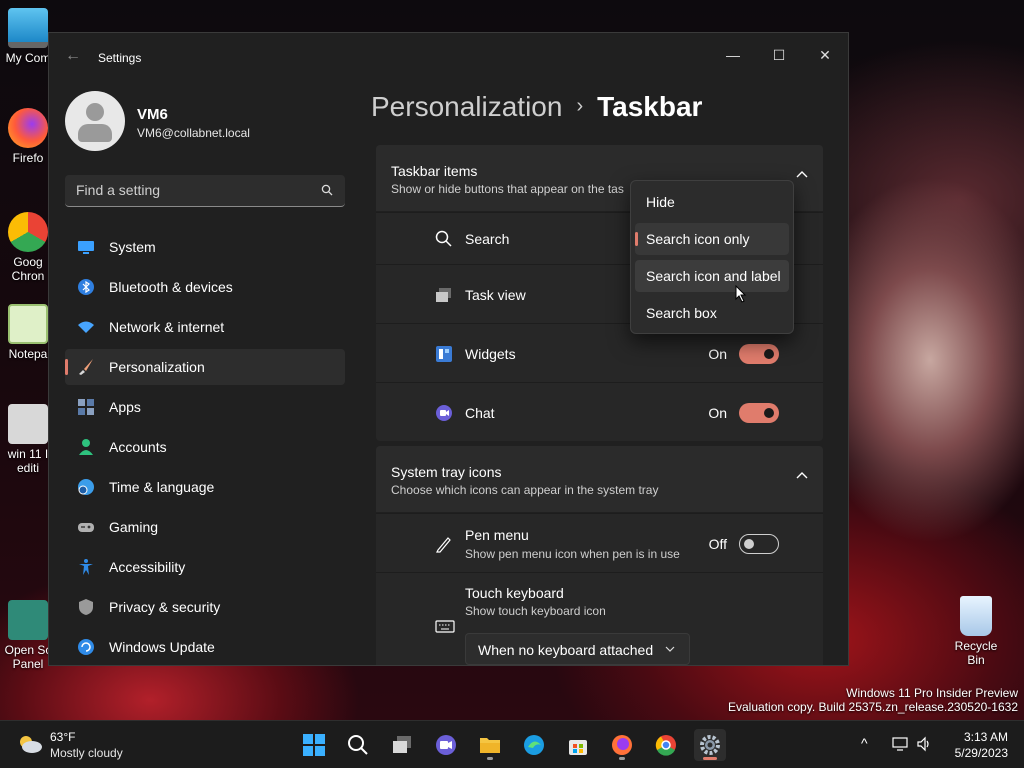 This screenshot has height=768, width=1024. Describe the element at coordinates (759, 544) in the screenshot. I see `pen-menu-toggle` at that location.